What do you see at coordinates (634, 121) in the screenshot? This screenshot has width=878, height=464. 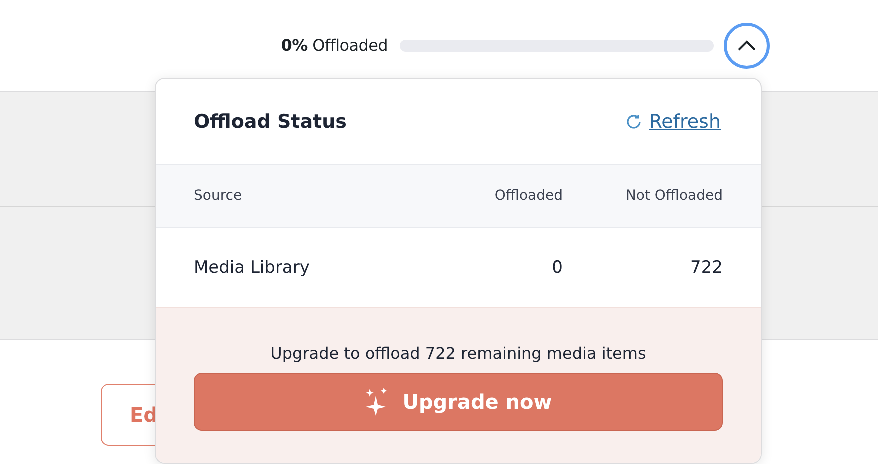 I see `refresh-icon` at bounding box center [634, 121].